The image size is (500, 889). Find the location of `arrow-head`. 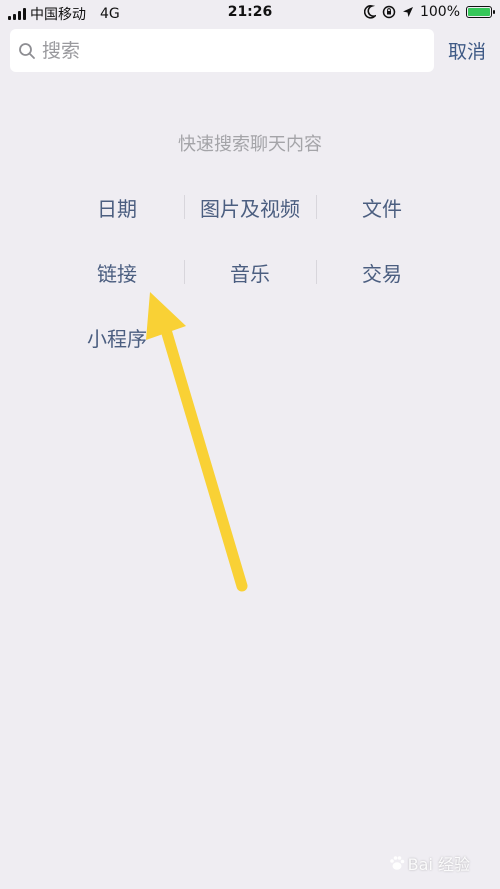

arrow-head is located at coordinates (166, 316).